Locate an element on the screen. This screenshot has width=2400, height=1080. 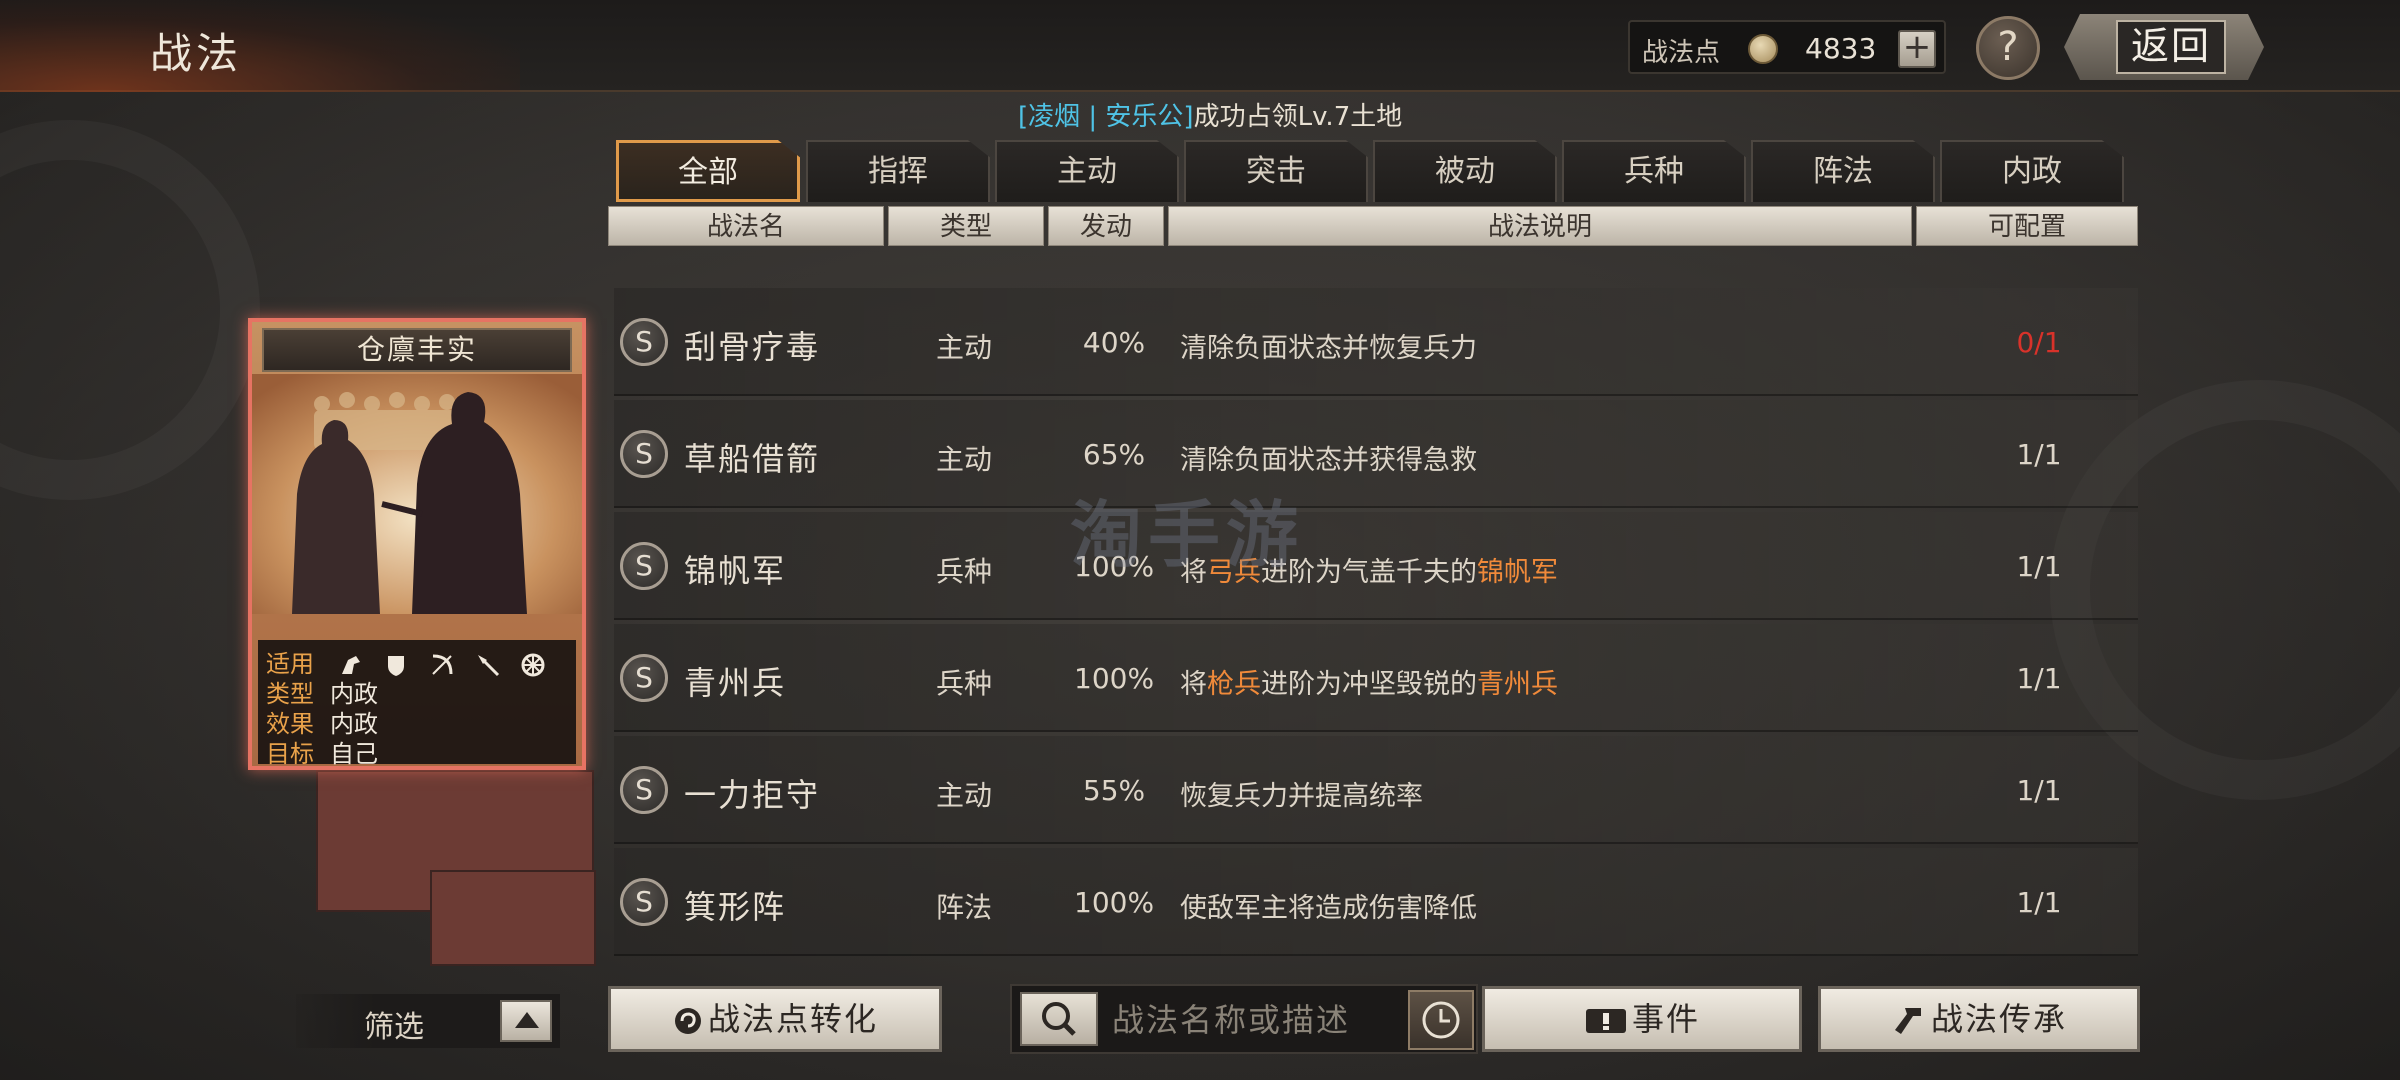
notice-text: 成功占领Lv.7土地 is located at coordinates (1298, 117).